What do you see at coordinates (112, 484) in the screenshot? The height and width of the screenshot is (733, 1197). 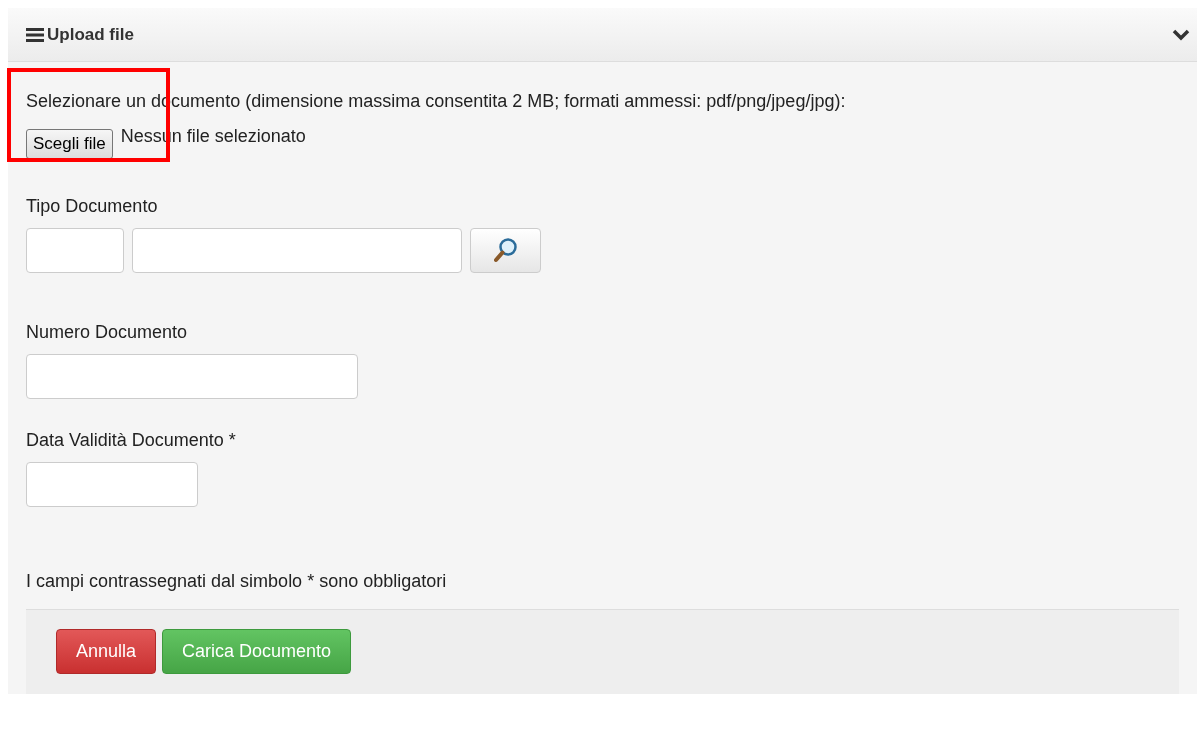 I see `date-field` at bounding box center [112, 484].